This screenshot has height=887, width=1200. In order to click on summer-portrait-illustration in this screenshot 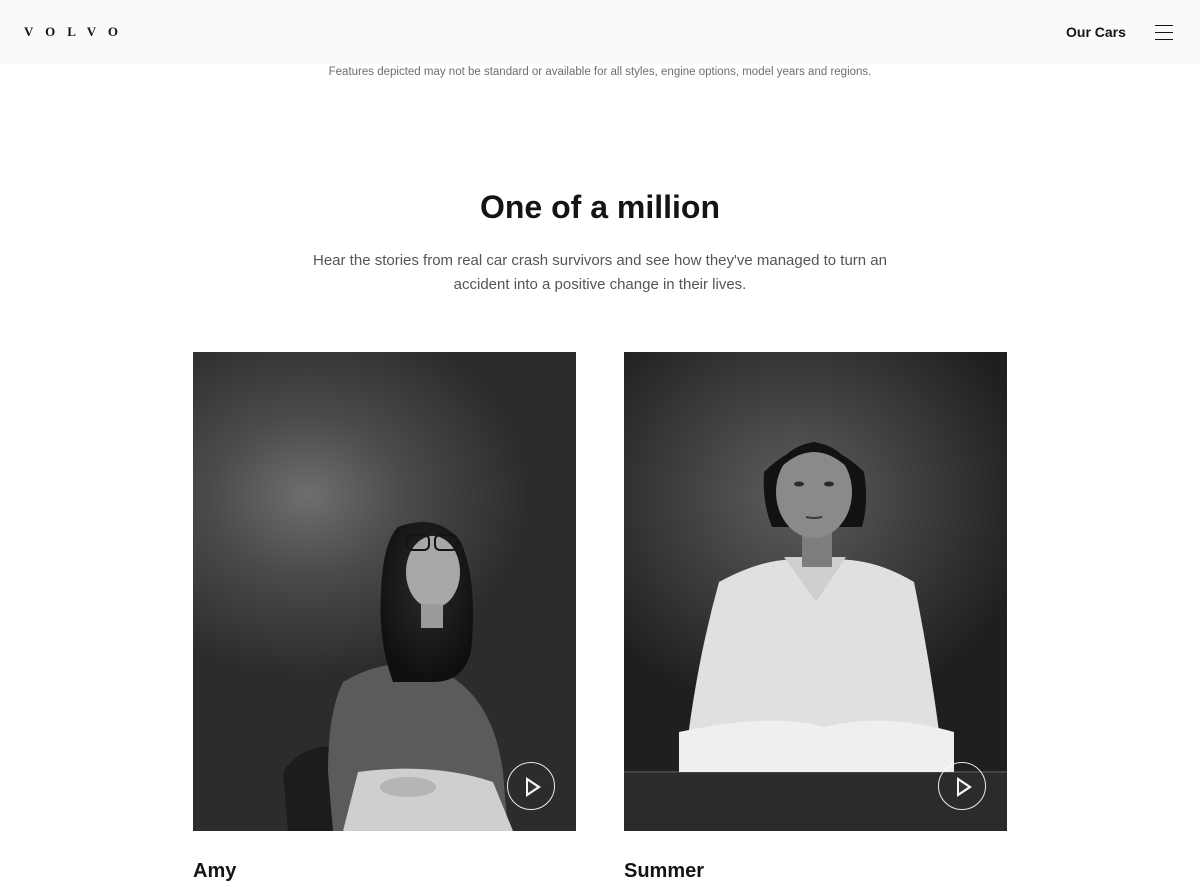, I will do `click(815, 636)`.